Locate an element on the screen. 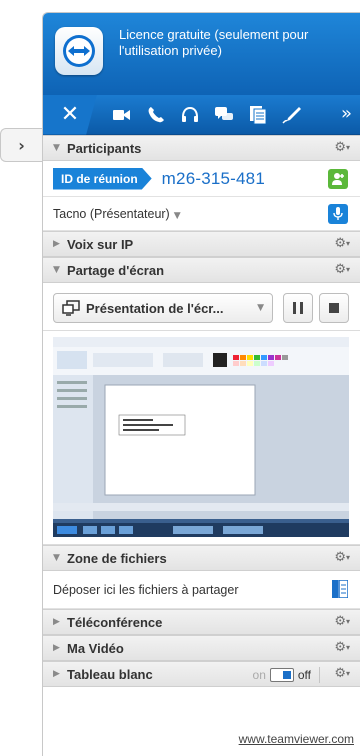  files-icon is located at coordinates (258, 115).